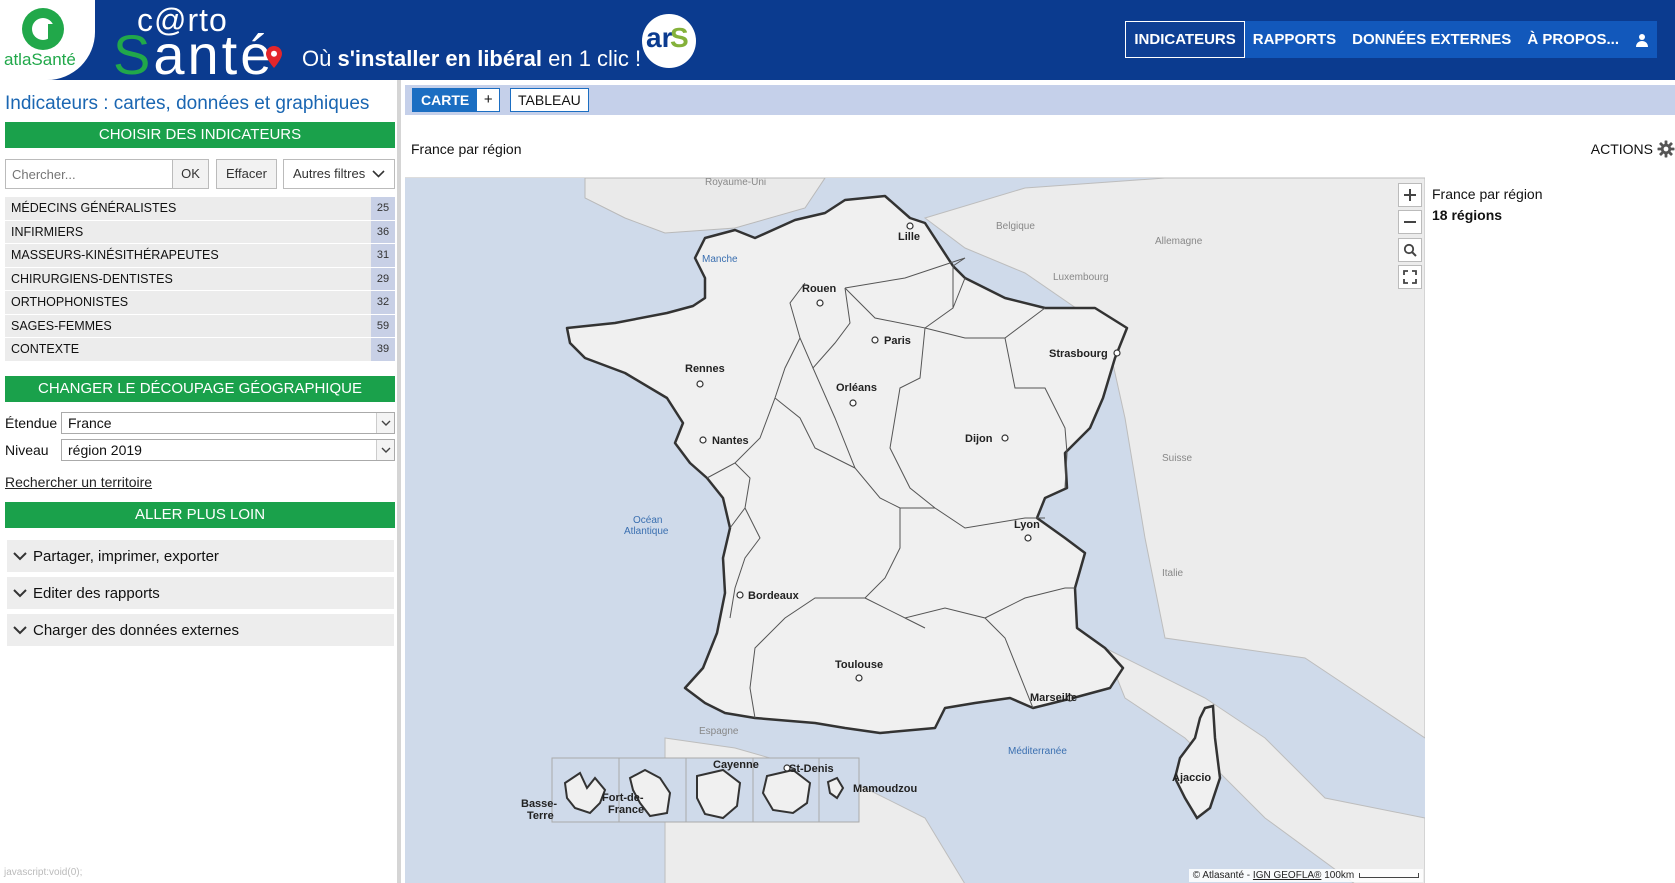  What do you see at coordinates (540, 816) in the screenshot?
I see `overseas-label-terre: Terre` at bounding box center [540, 816].